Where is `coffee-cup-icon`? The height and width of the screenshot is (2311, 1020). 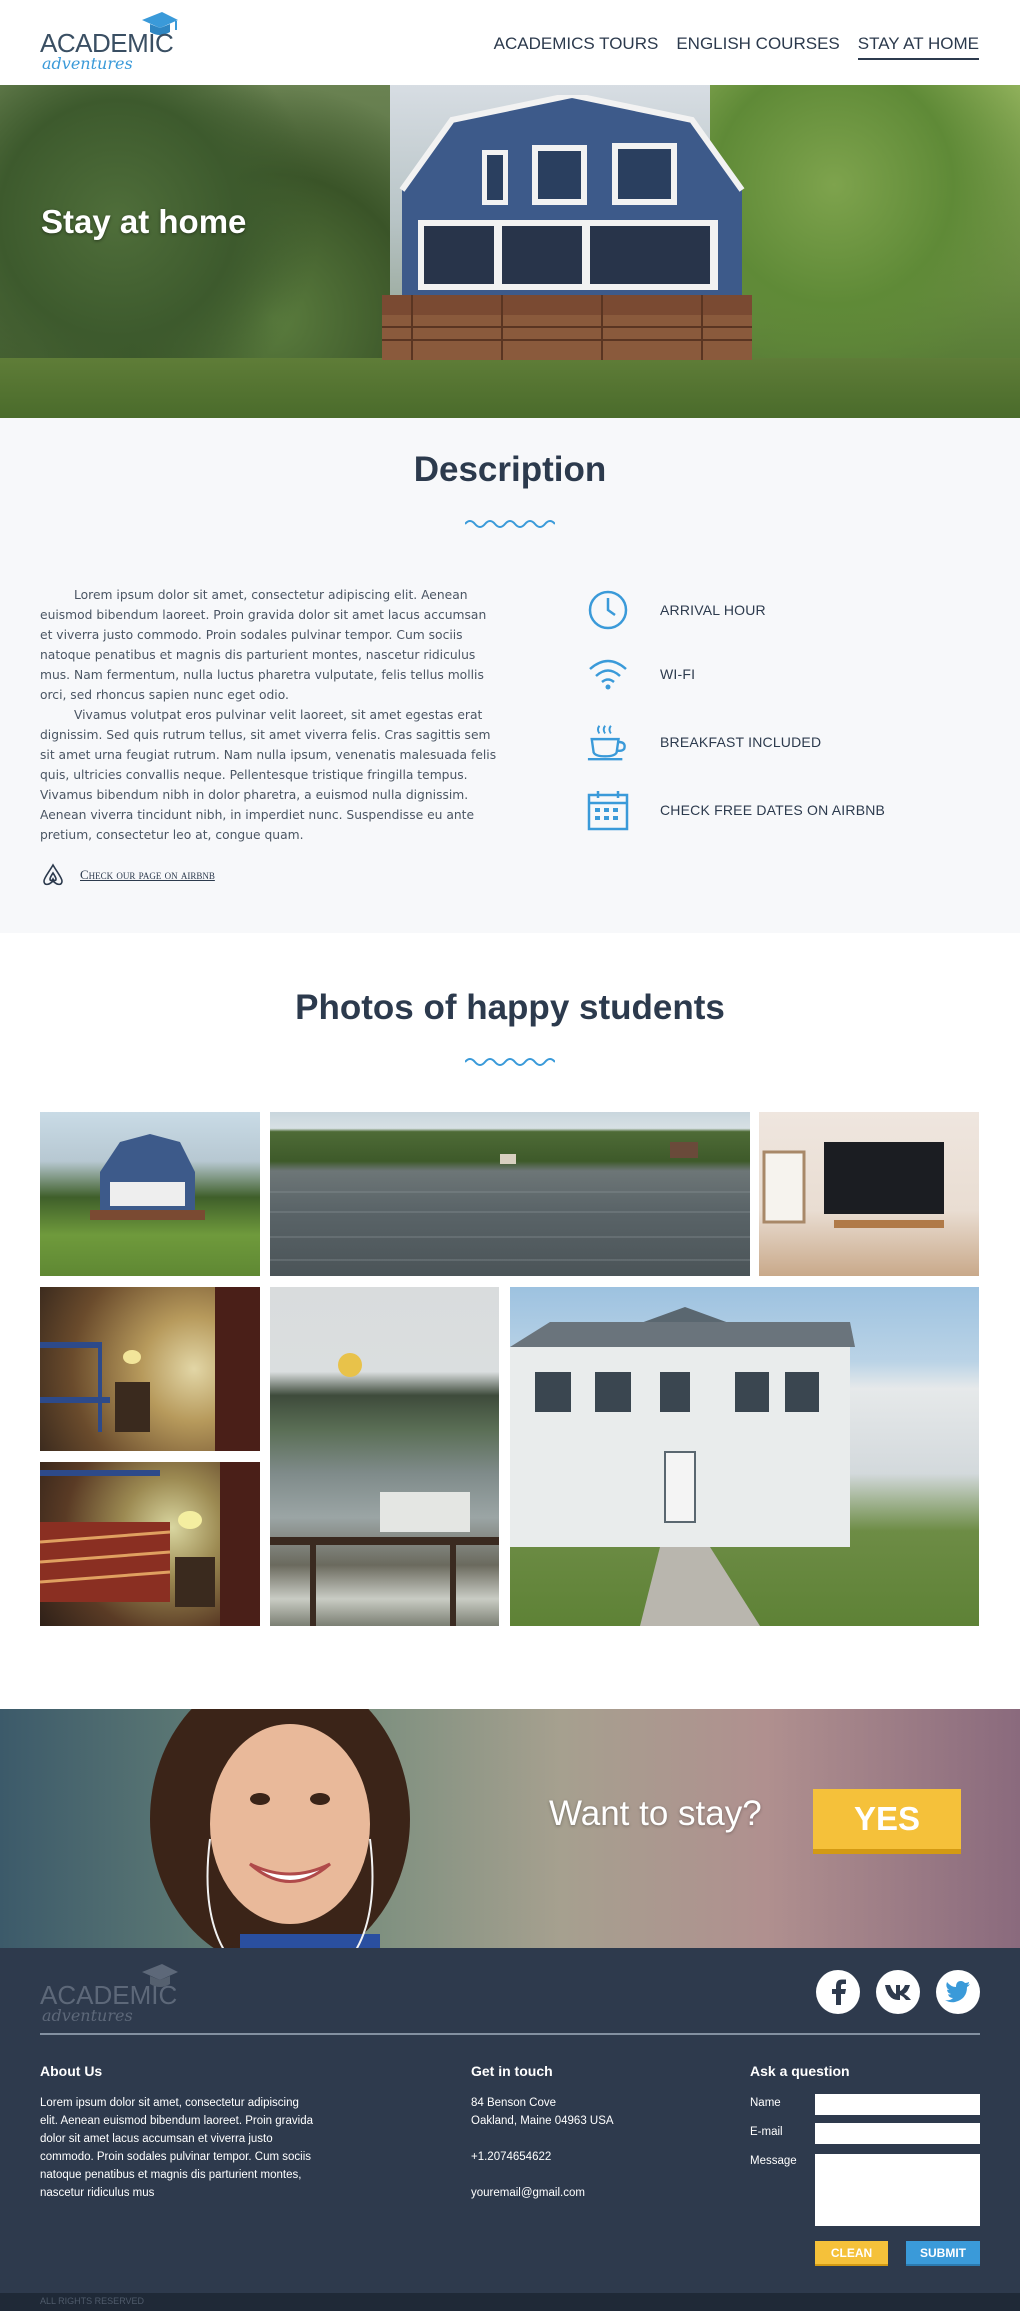 coffee-cup-icon is located at coordinates (608, 742).